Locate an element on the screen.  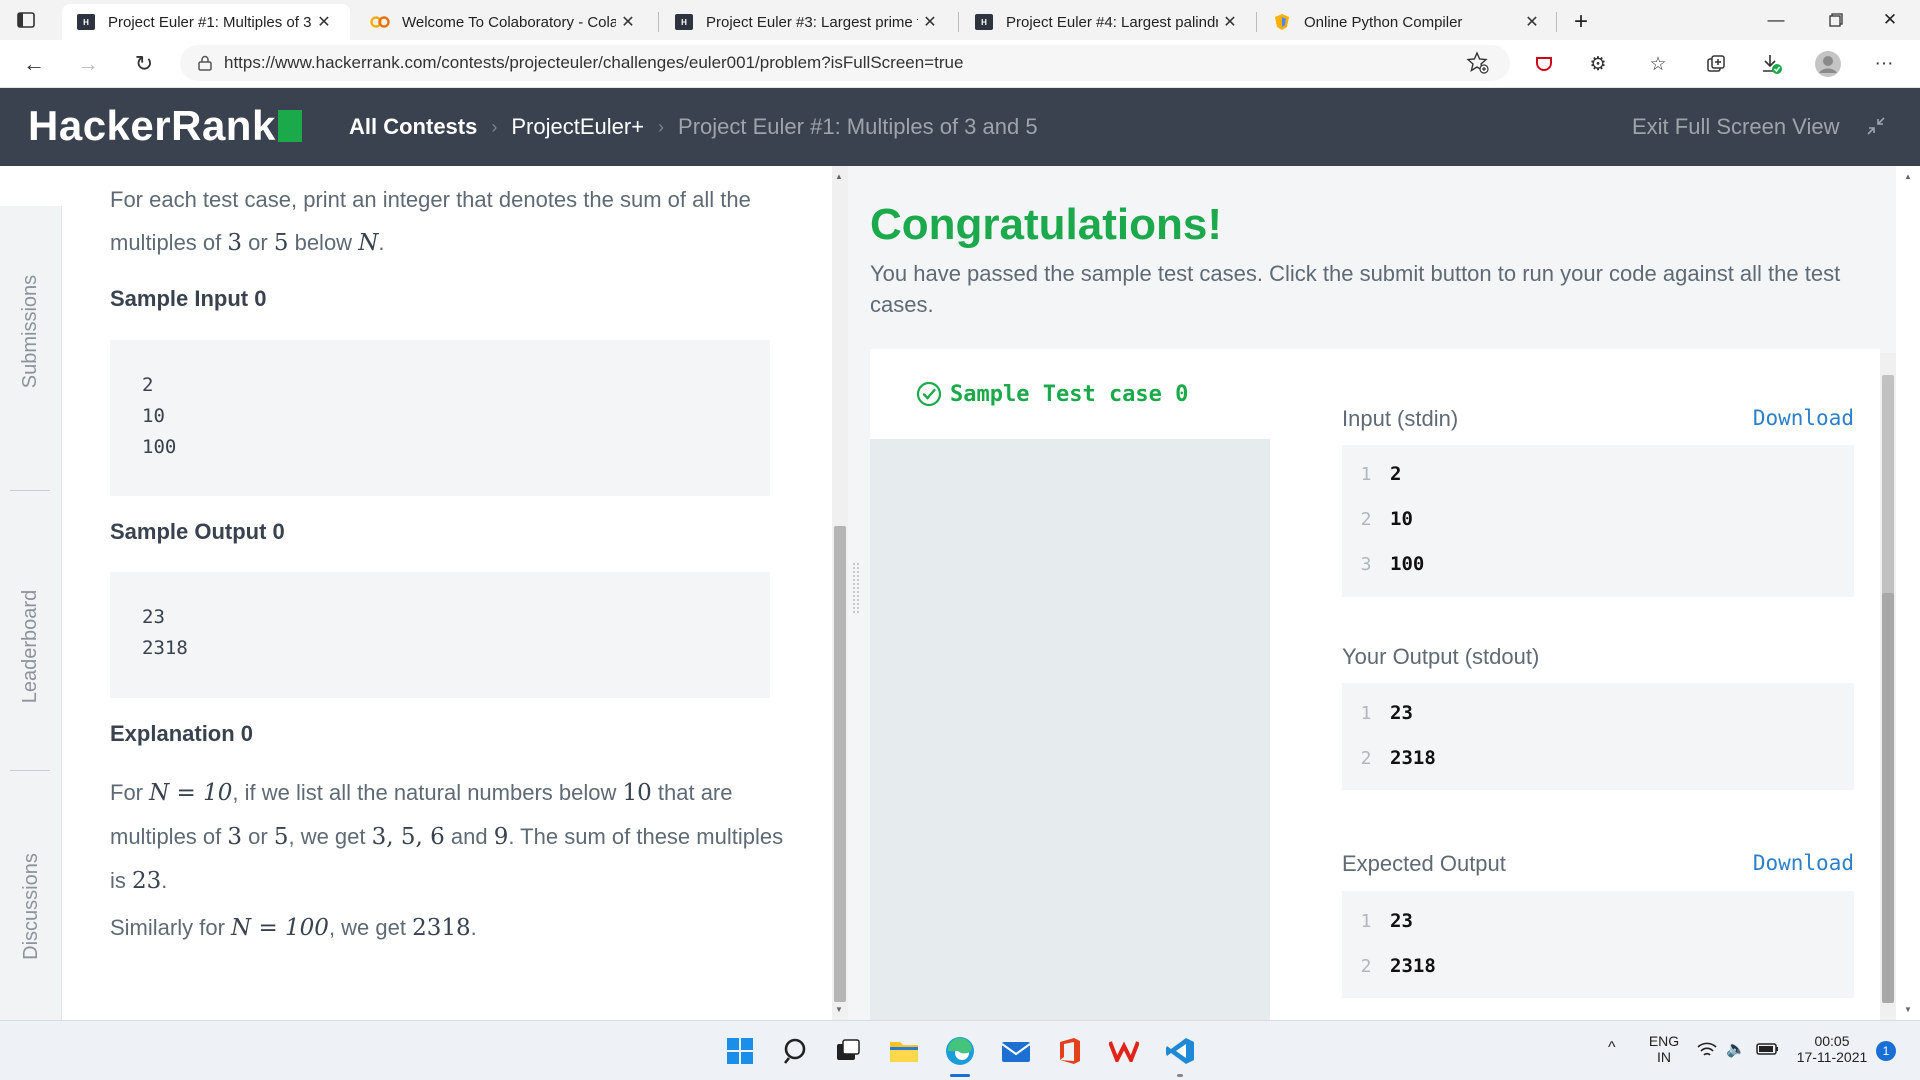
profile-avatar-icon is located at coordinates (1828, 64).